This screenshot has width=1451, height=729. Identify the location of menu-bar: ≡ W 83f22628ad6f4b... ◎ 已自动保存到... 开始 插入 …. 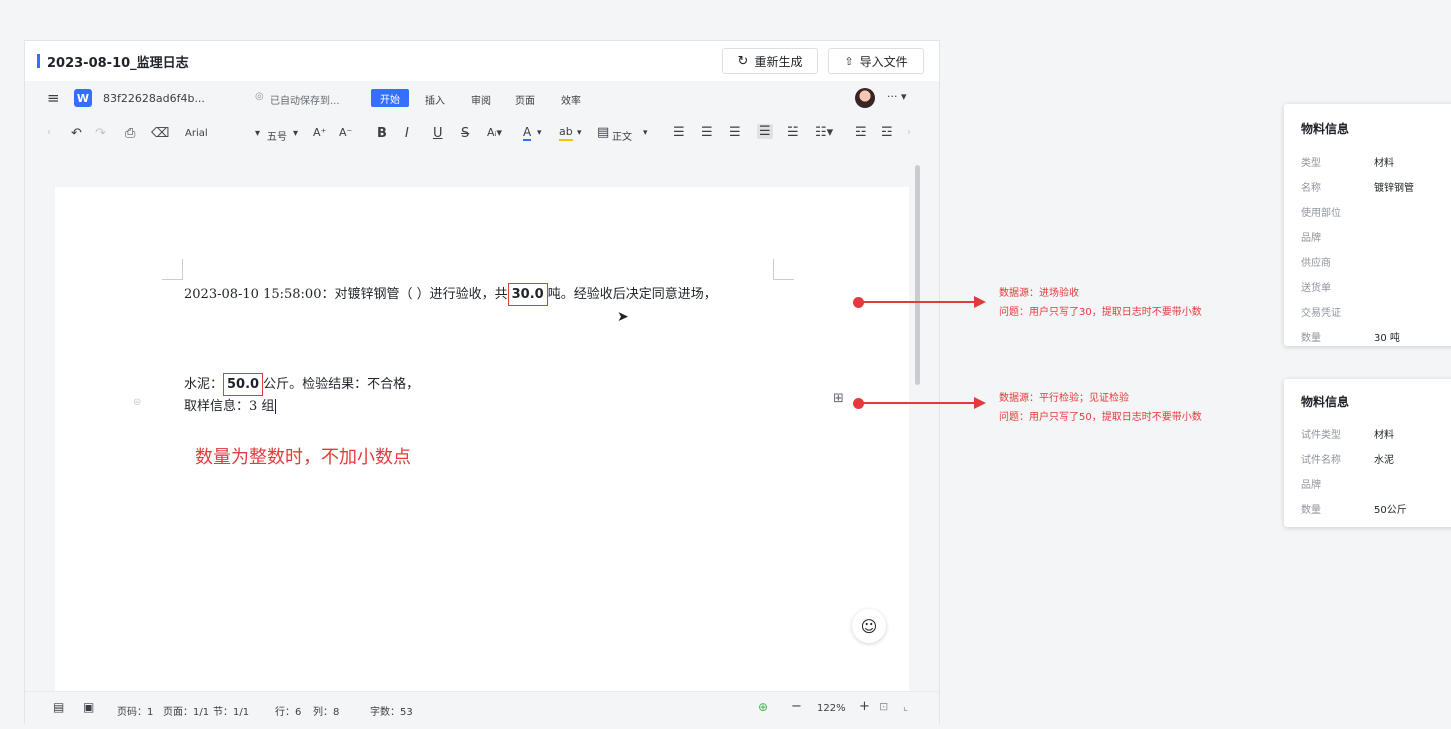
(482, 98).